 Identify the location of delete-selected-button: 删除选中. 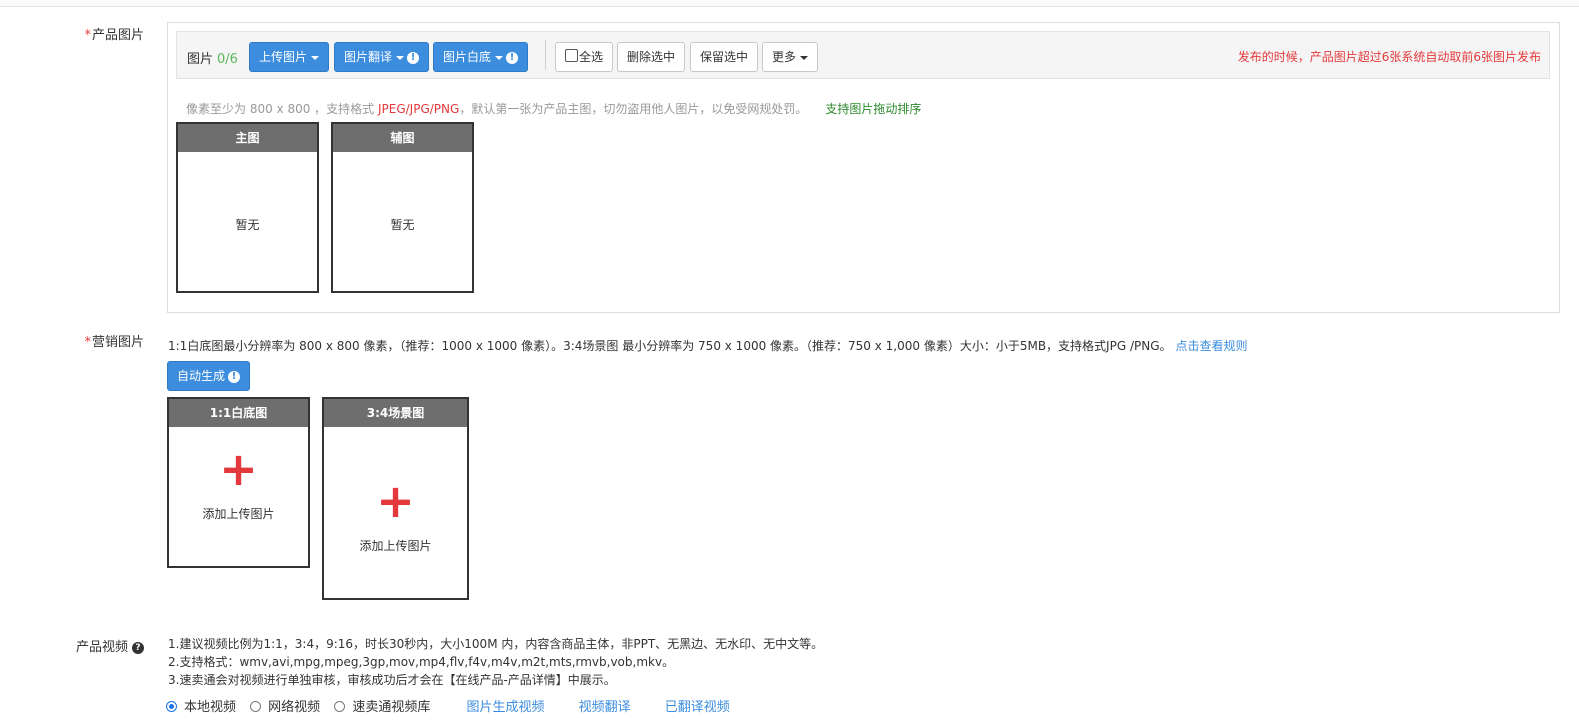
(651, 57).